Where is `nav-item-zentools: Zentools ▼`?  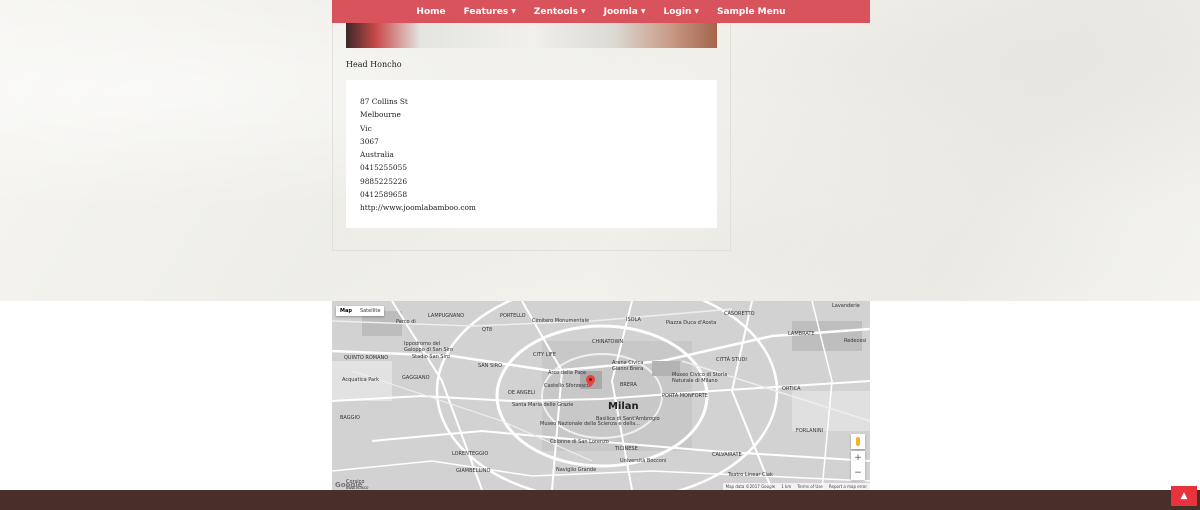
nav-item-zentools: Zentools ▼ is located at coordinates (560, 12).